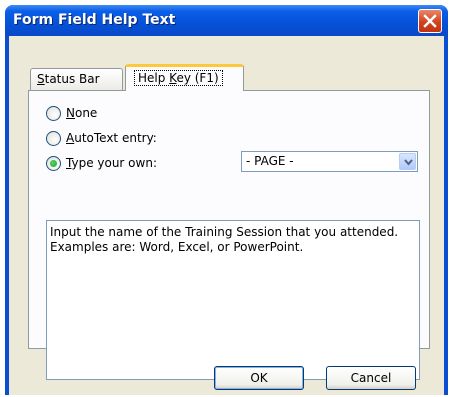  What do you see at coordinates (270, 161) in the screenshot?
I see `autotext-select-value: - PAGE -` at bounding box center [270, 161].